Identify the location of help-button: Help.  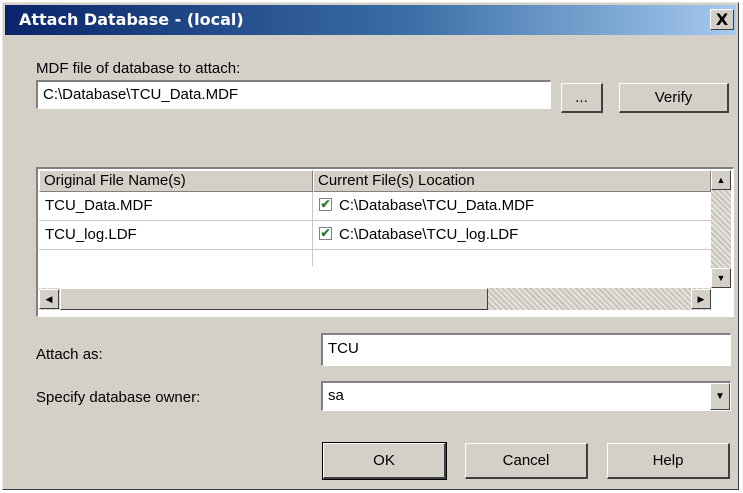
(668, 461).